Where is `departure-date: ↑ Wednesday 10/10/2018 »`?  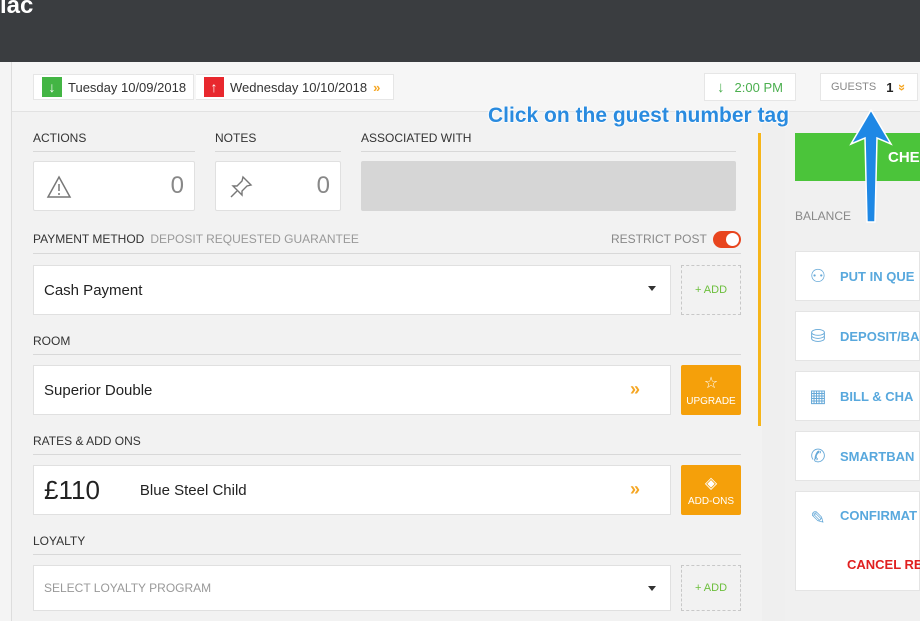 departure-date: ↑ Wednesday 10/10/2018 » is located at coordinates (295, 87).